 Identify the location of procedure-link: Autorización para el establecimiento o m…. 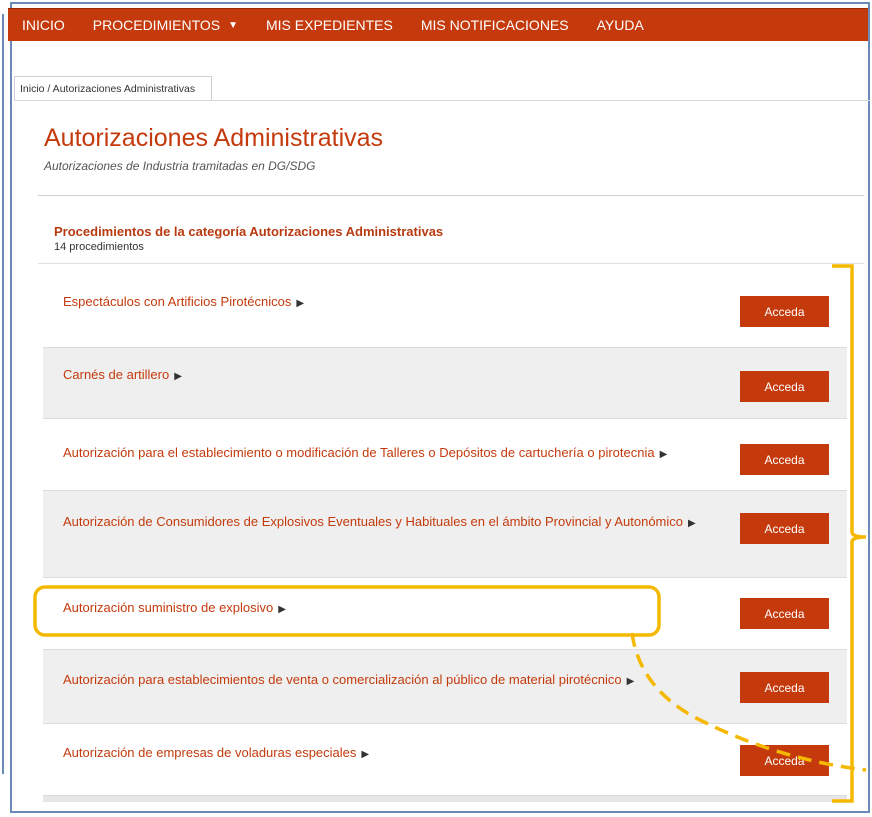
(393, 454).